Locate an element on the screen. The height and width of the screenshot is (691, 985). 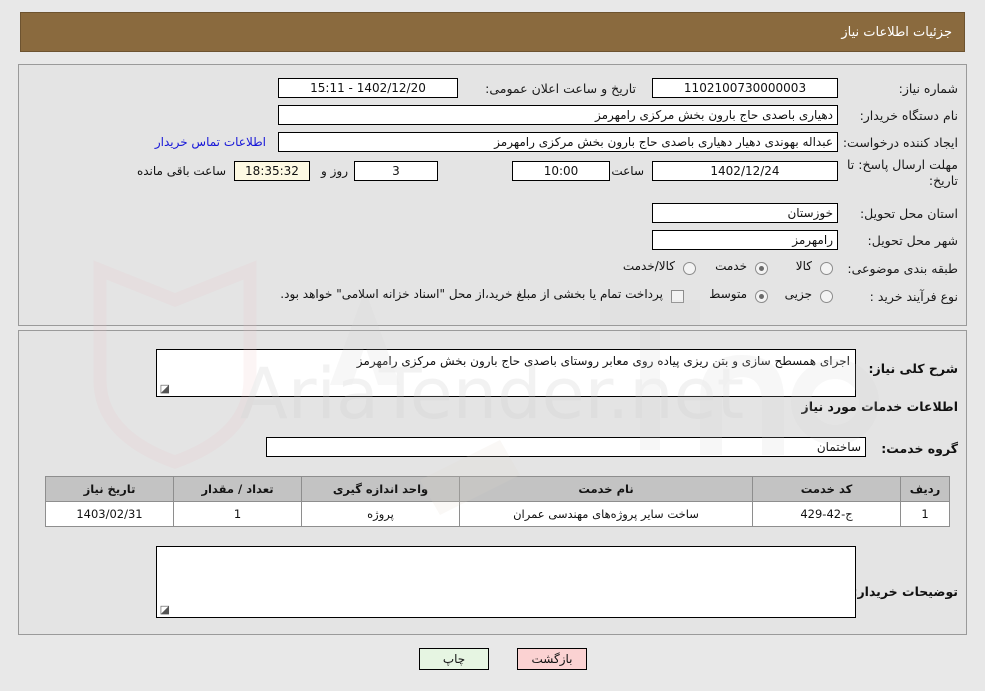
category-radio-khedmat is located at coordinates (761, 268).